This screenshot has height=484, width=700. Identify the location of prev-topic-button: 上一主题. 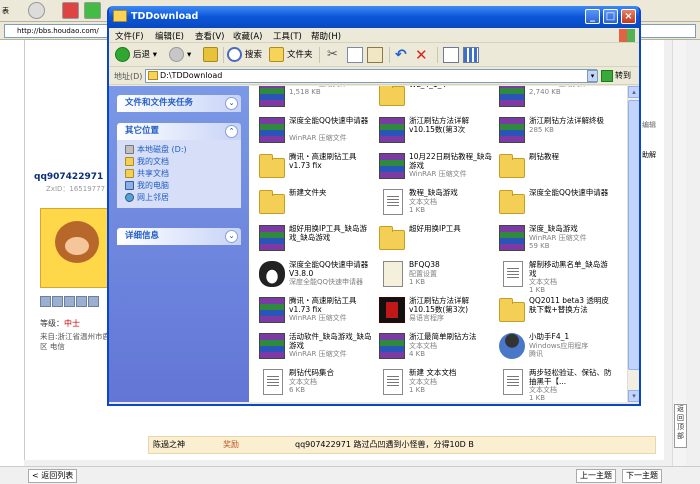
(596, 476).